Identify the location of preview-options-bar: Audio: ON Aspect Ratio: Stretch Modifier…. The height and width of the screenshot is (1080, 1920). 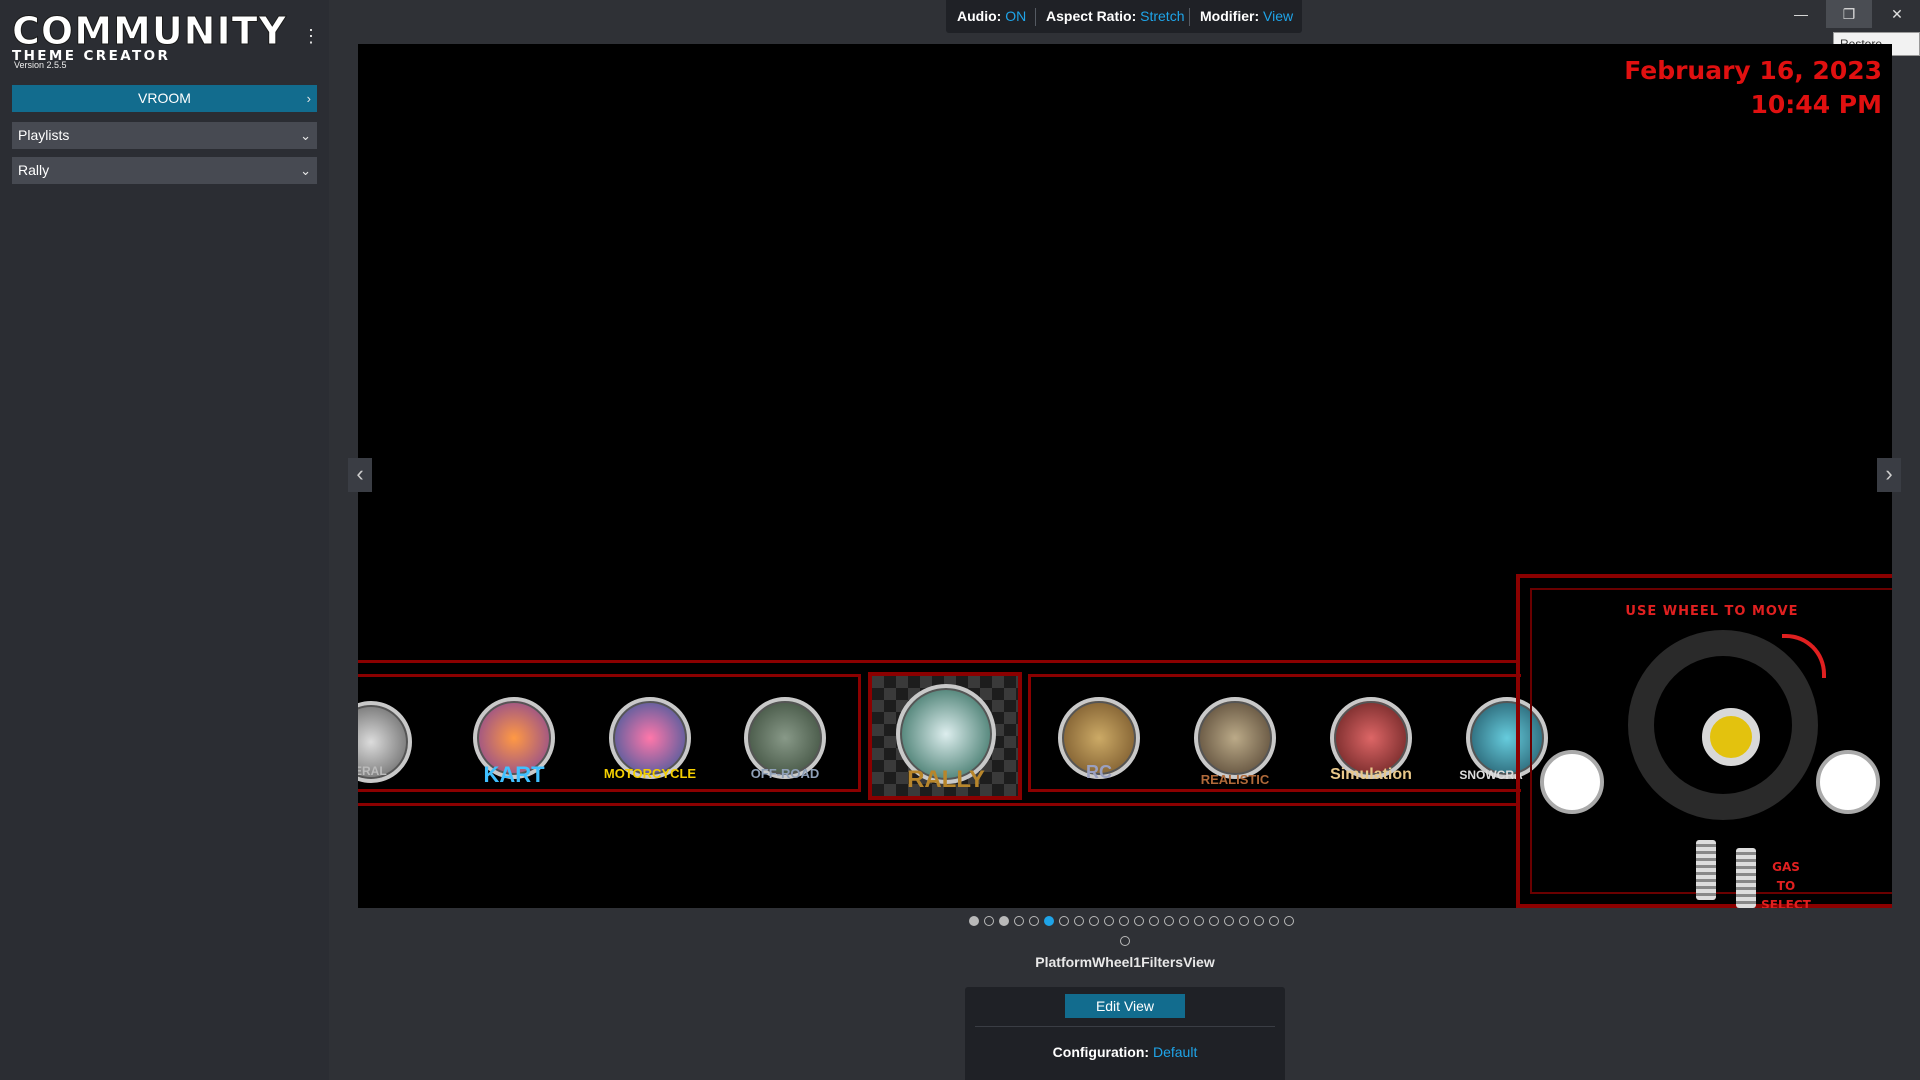
(1124, 16).